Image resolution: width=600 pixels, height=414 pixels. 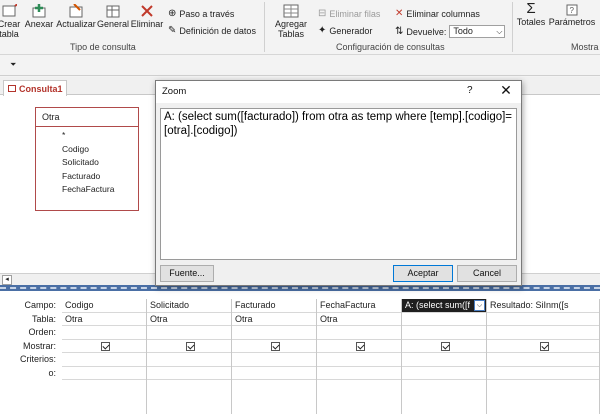 I want to click on grid-column: Codigo Otra, so click(x=104, y=356).